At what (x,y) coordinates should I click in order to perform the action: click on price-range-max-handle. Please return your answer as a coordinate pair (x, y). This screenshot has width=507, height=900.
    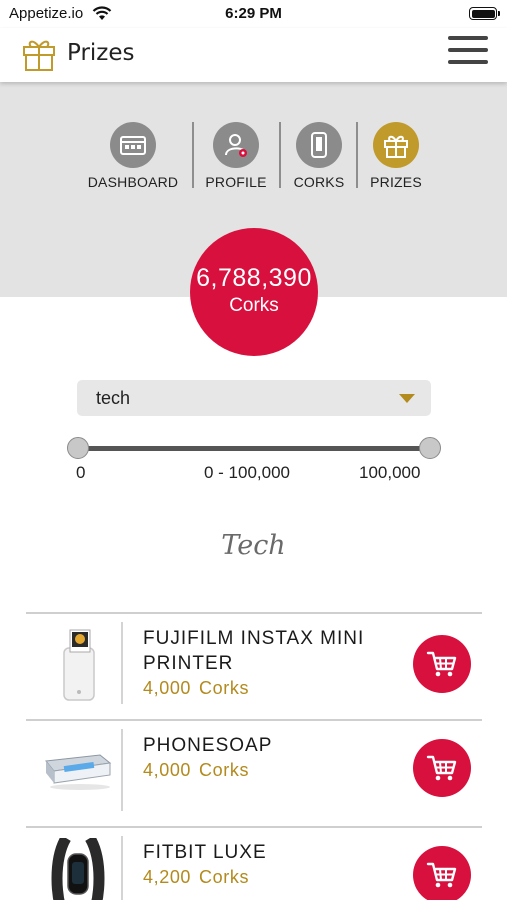
    Looking at the image, I should click on (430, 448).